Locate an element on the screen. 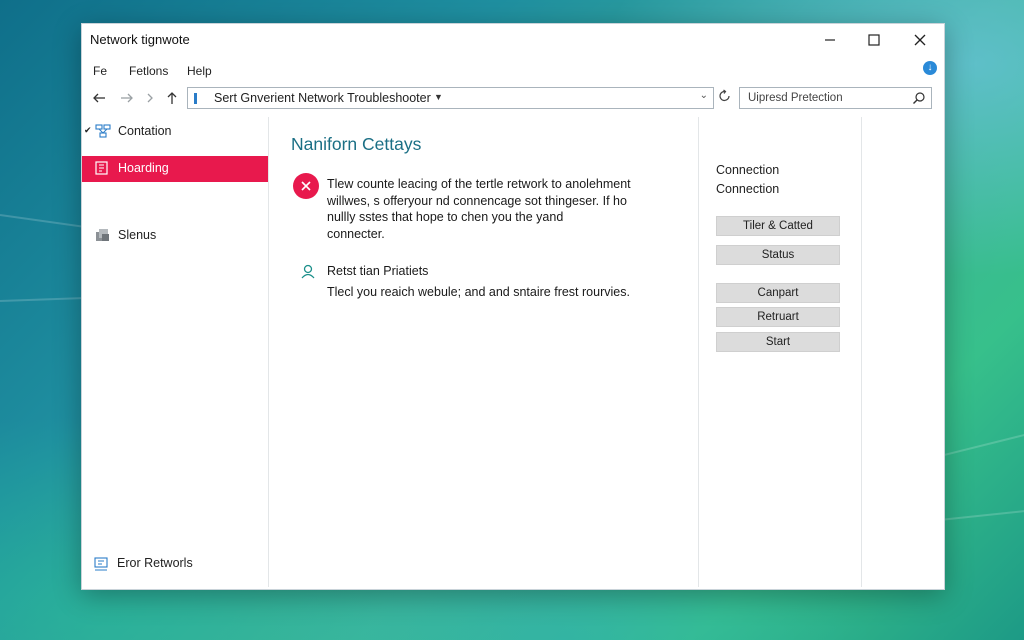 This screenshot has width=1024, height=640. close-button is located at coordinates (920, 40).